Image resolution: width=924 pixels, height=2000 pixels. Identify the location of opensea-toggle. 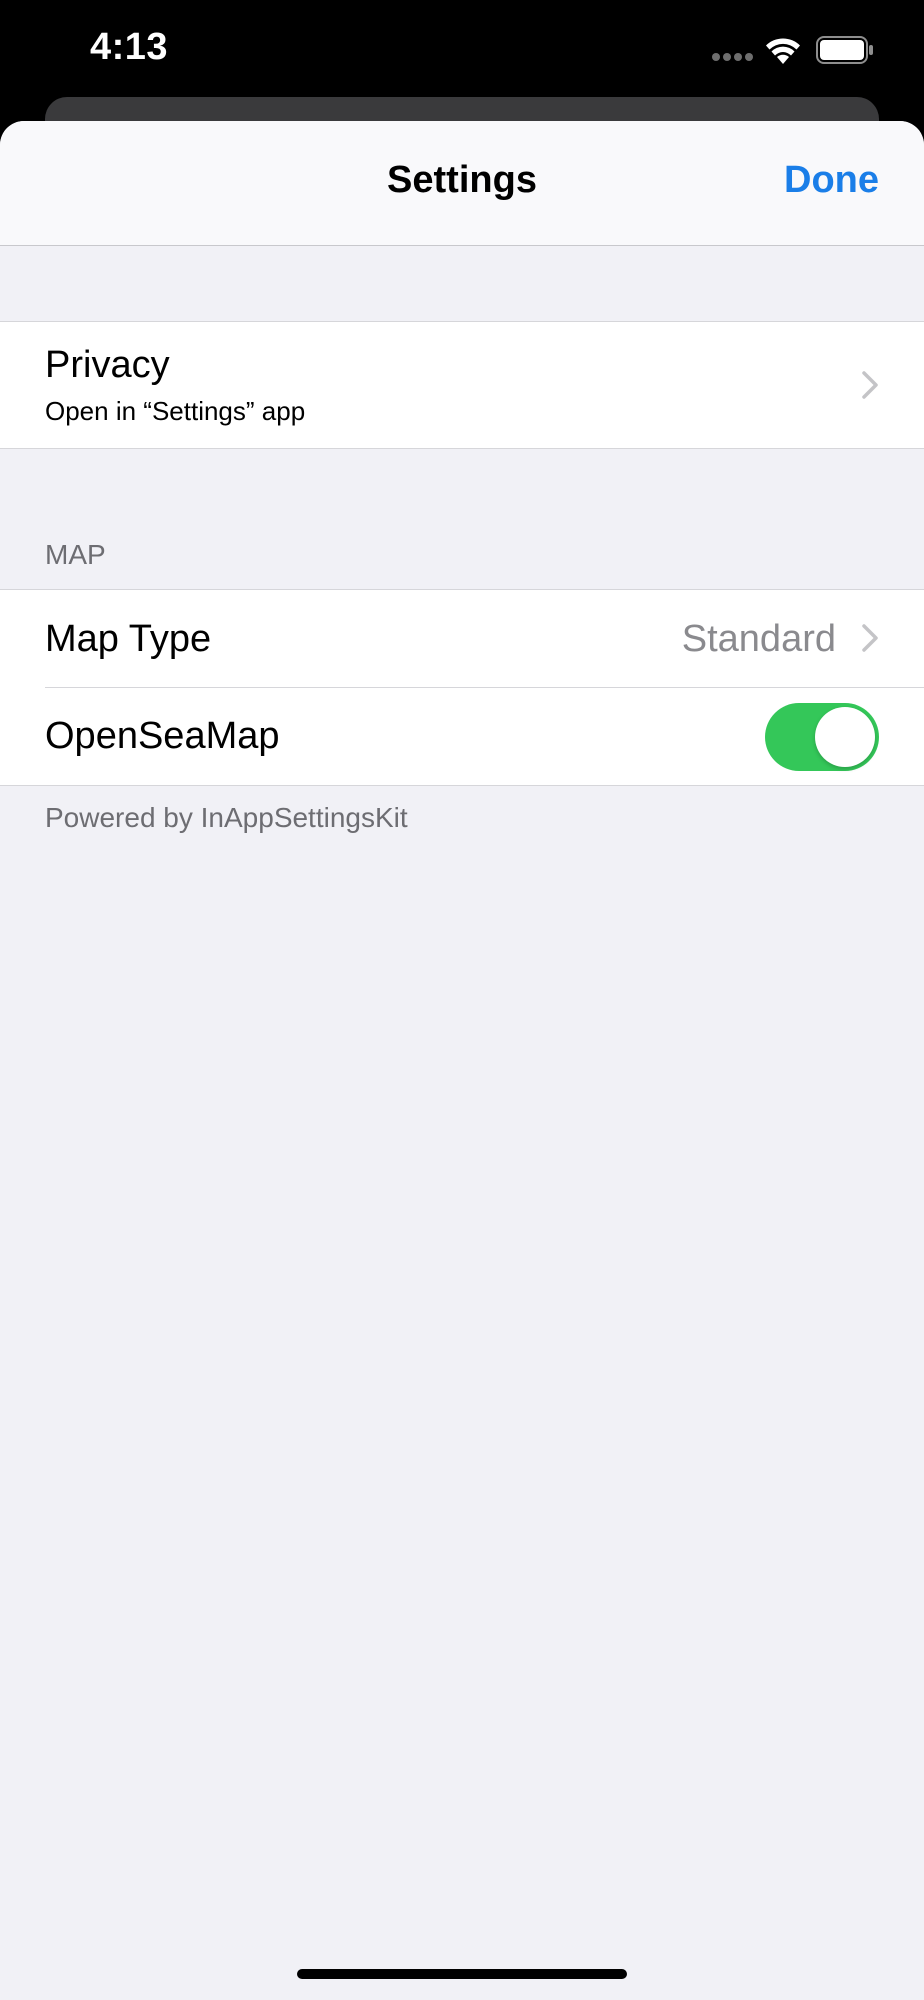
(822, 737).